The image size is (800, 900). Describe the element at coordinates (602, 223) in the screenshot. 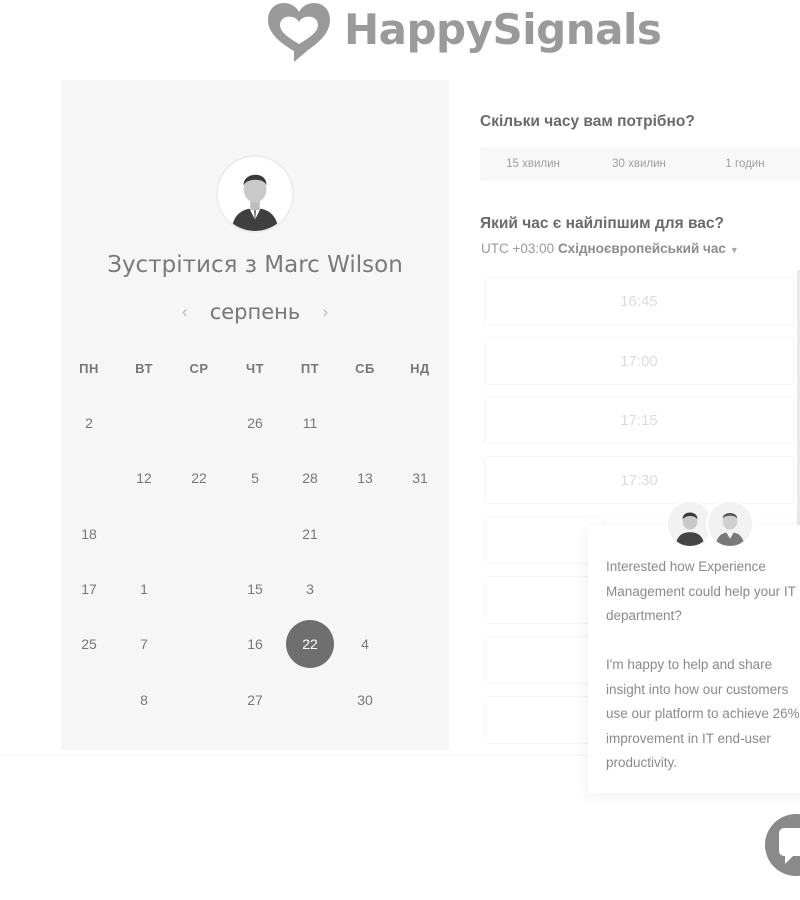

I see `time-question: Який час є найліпшим для вас?` at that location.